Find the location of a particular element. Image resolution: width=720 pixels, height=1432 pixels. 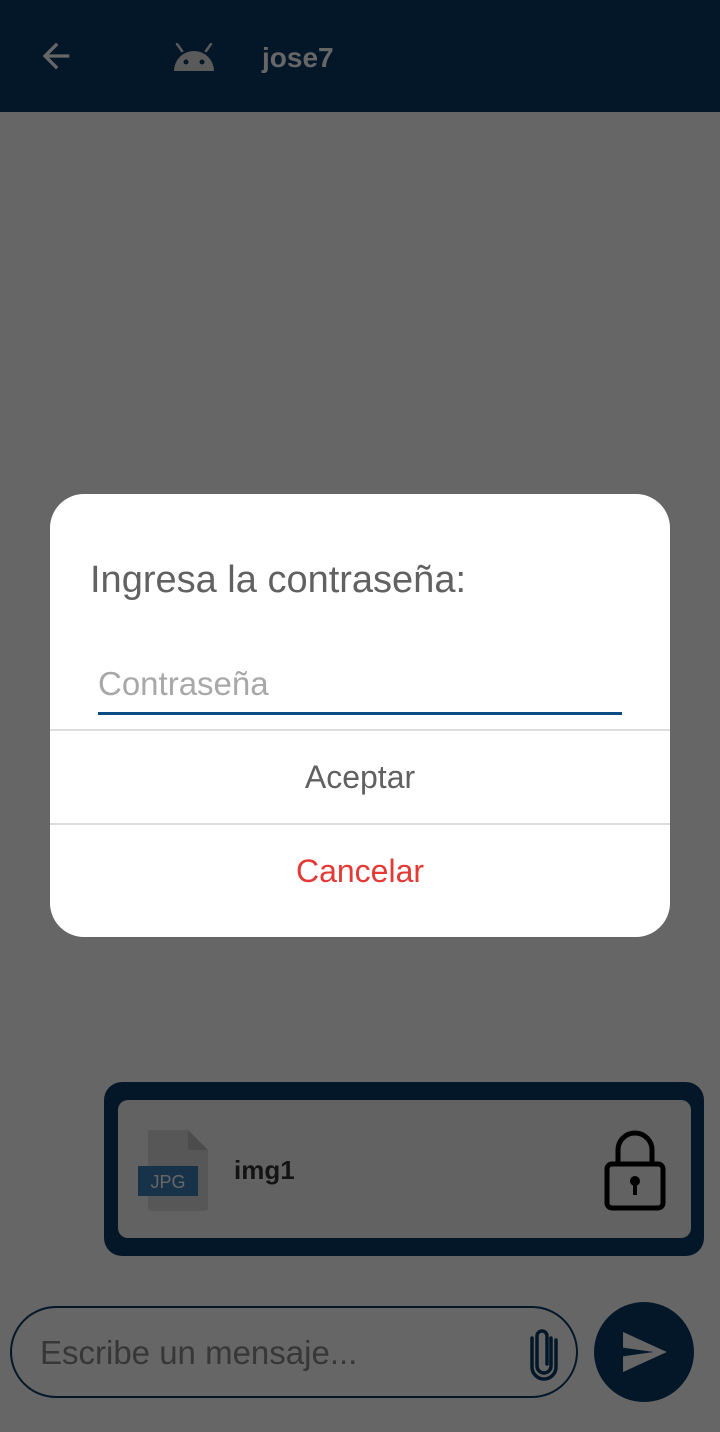

password-input is located at coordinates (360, 684).